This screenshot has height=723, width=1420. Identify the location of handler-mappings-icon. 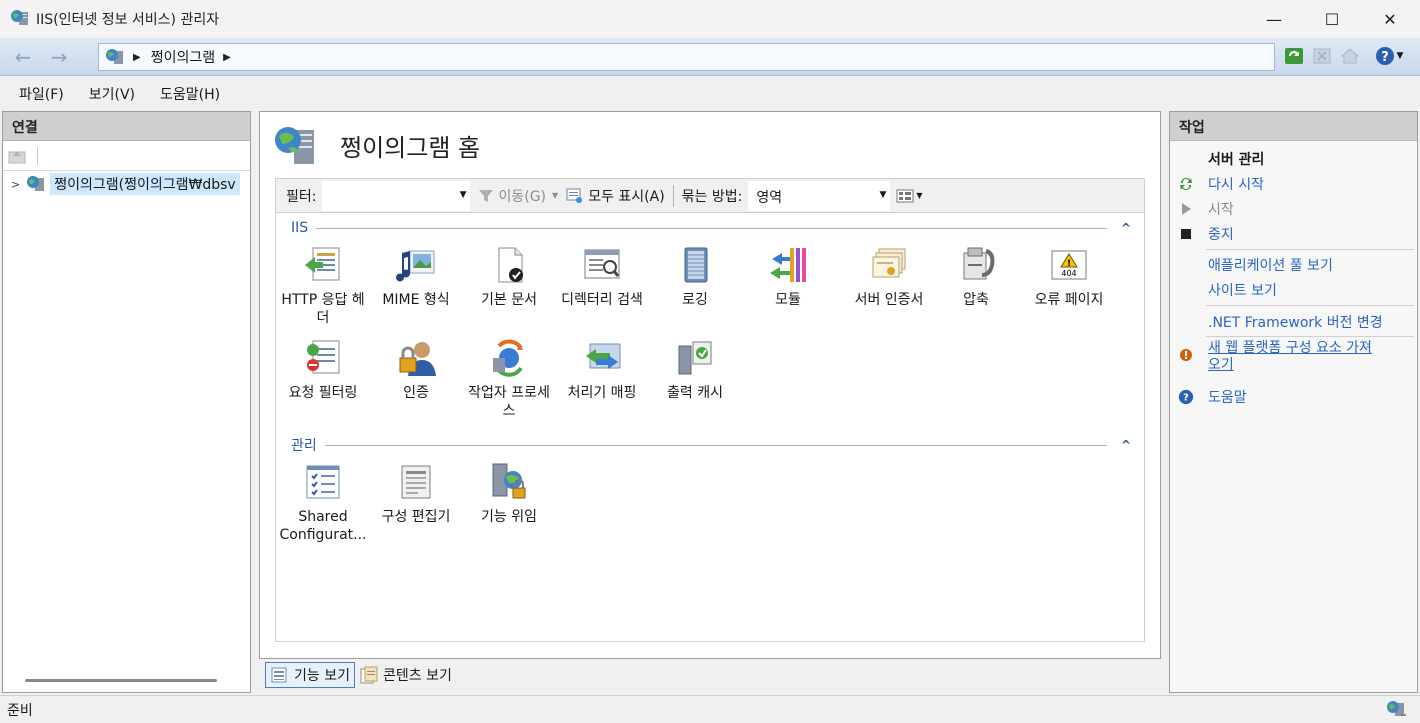
(603, 356).